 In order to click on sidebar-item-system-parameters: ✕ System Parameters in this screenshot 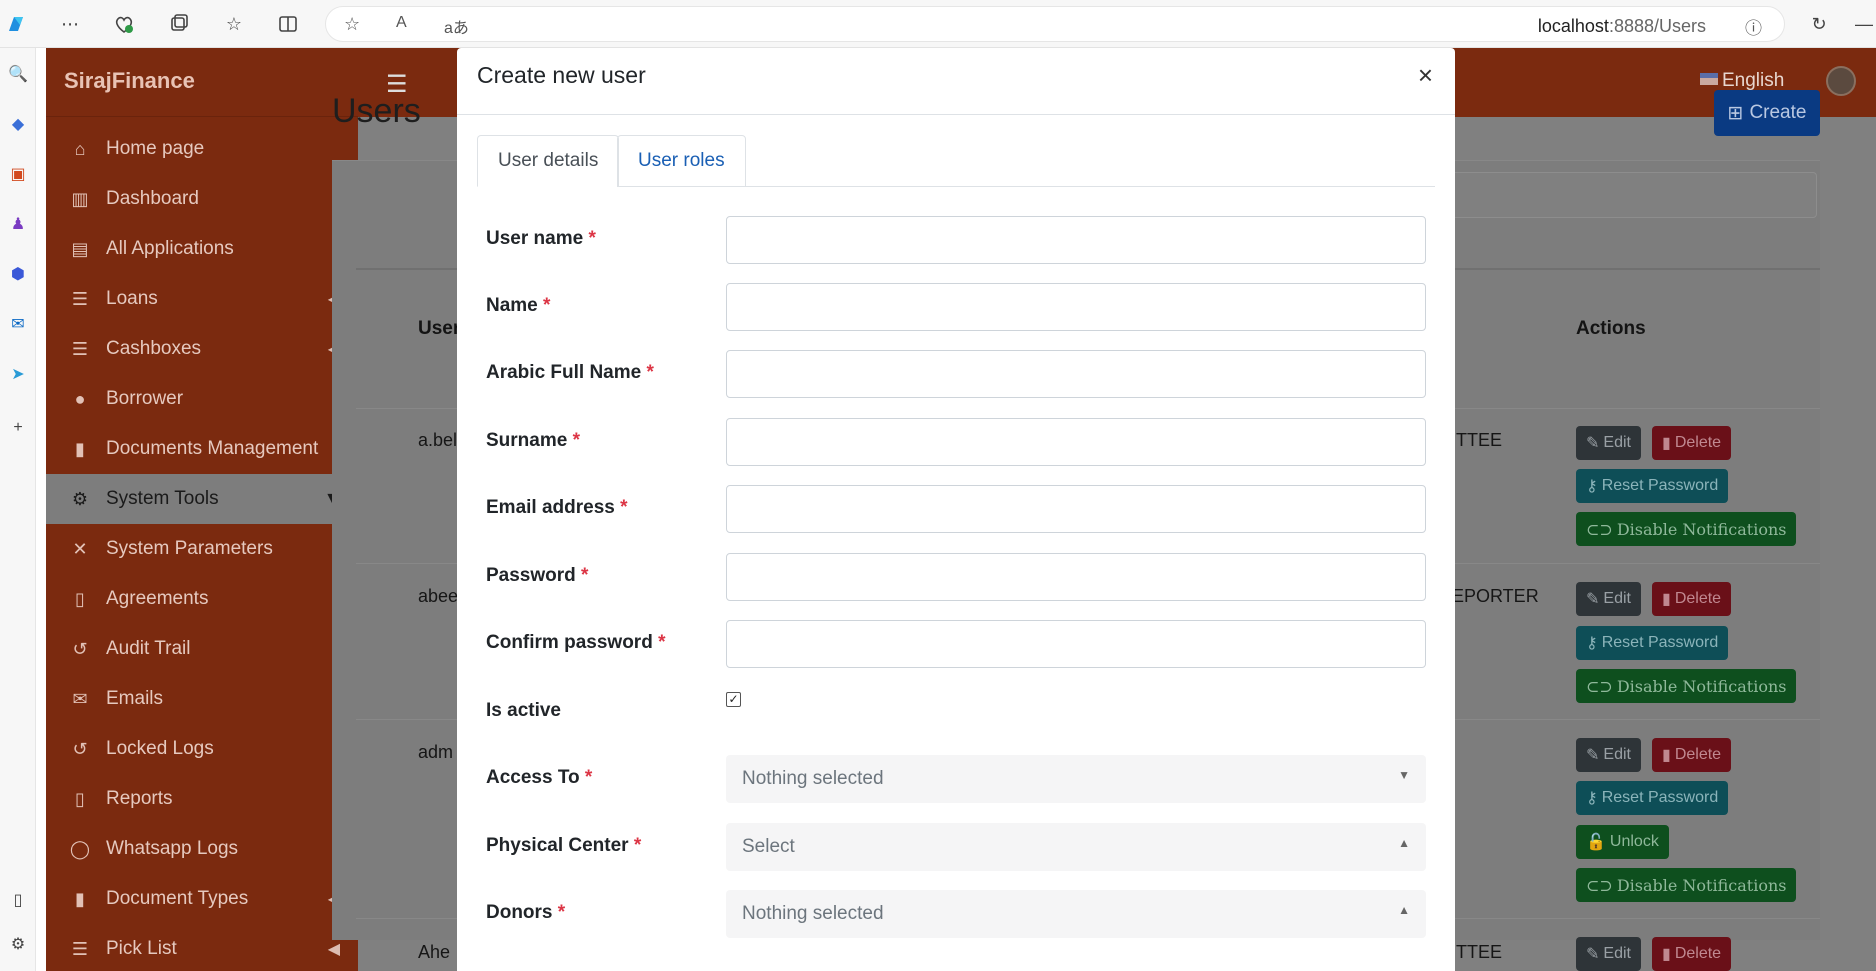, I will do `click(202, 549)`.